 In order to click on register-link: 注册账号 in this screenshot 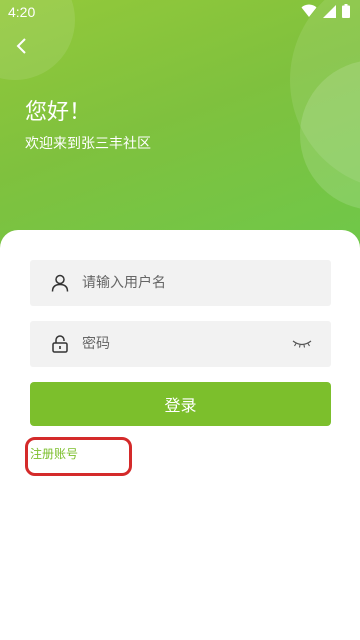, I will do `click(54, 453)`.